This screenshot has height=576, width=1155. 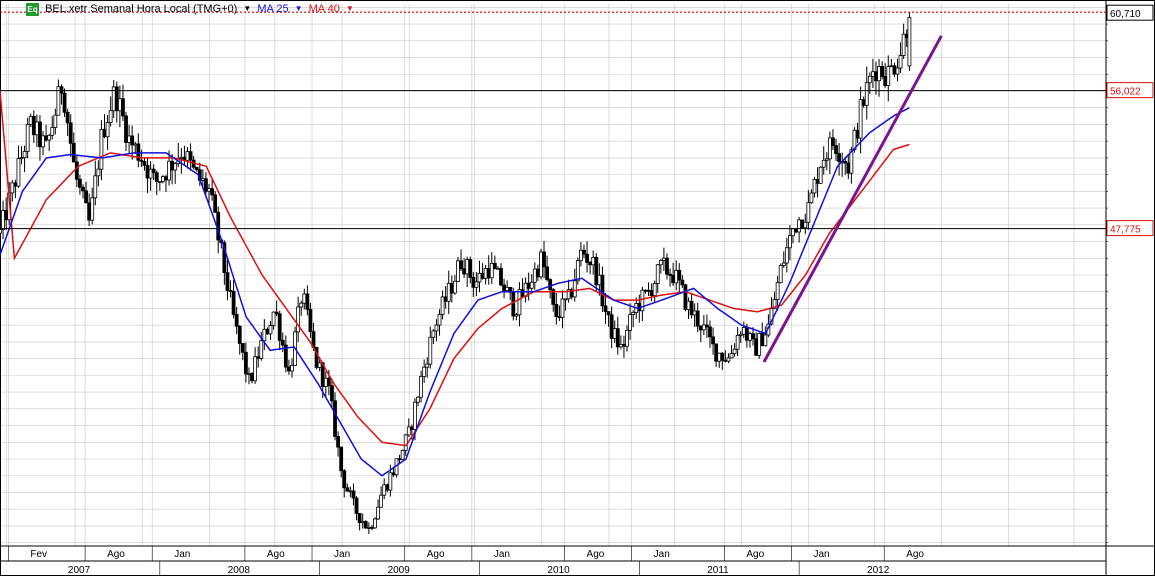 What do you see at coordinates (247, 8) in the screenshot?
I see `symbol-dropdown-icon: ▼` at bounding box center [247, 8].